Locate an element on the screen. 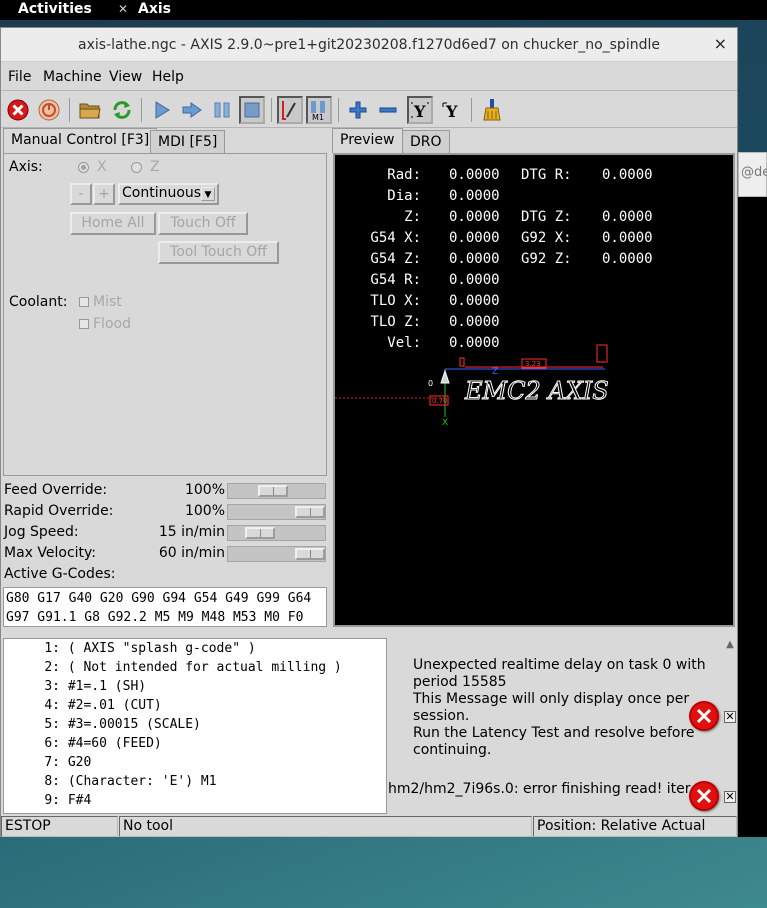  chevron-down-icon: ▼ is located at coordinates (208, 194).